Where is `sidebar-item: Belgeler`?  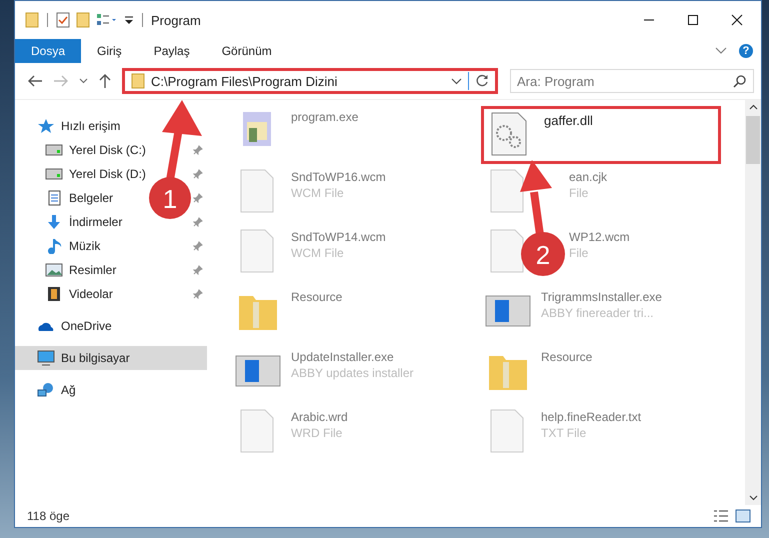 sidebar-item: Belgeler is located at coordinates (79, 198).